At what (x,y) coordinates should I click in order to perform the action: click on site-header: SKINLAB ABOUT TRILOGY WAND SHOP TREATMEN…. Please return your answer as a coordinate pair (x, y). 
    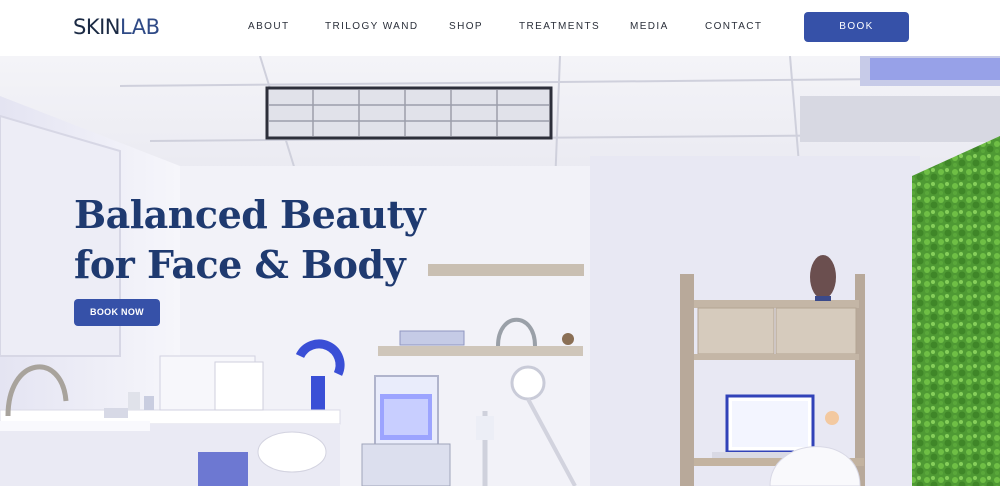
    Looking at the image, I should click on (500, 28).